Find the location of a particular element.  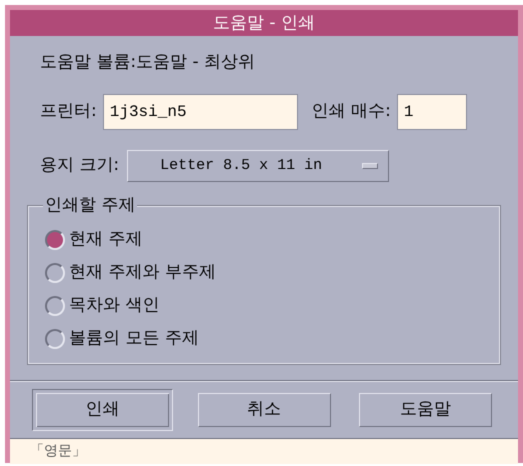

dialog-button: 인쇄 is located at coordinates (102, 410).